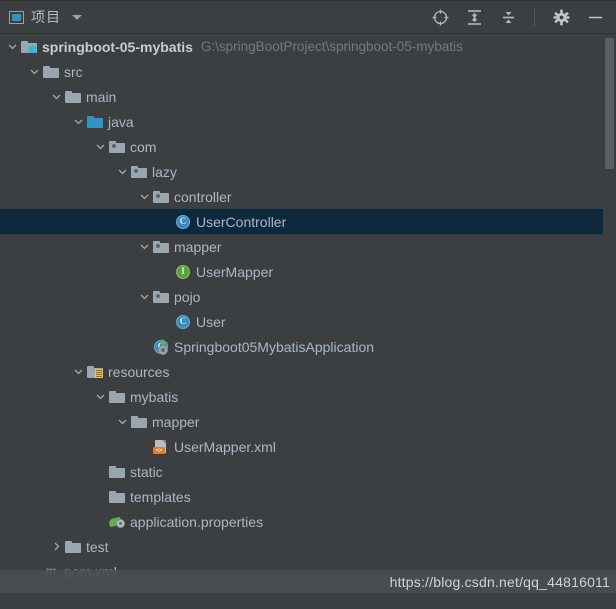  I want to click on chevron-right-icon, so click(56, 546).